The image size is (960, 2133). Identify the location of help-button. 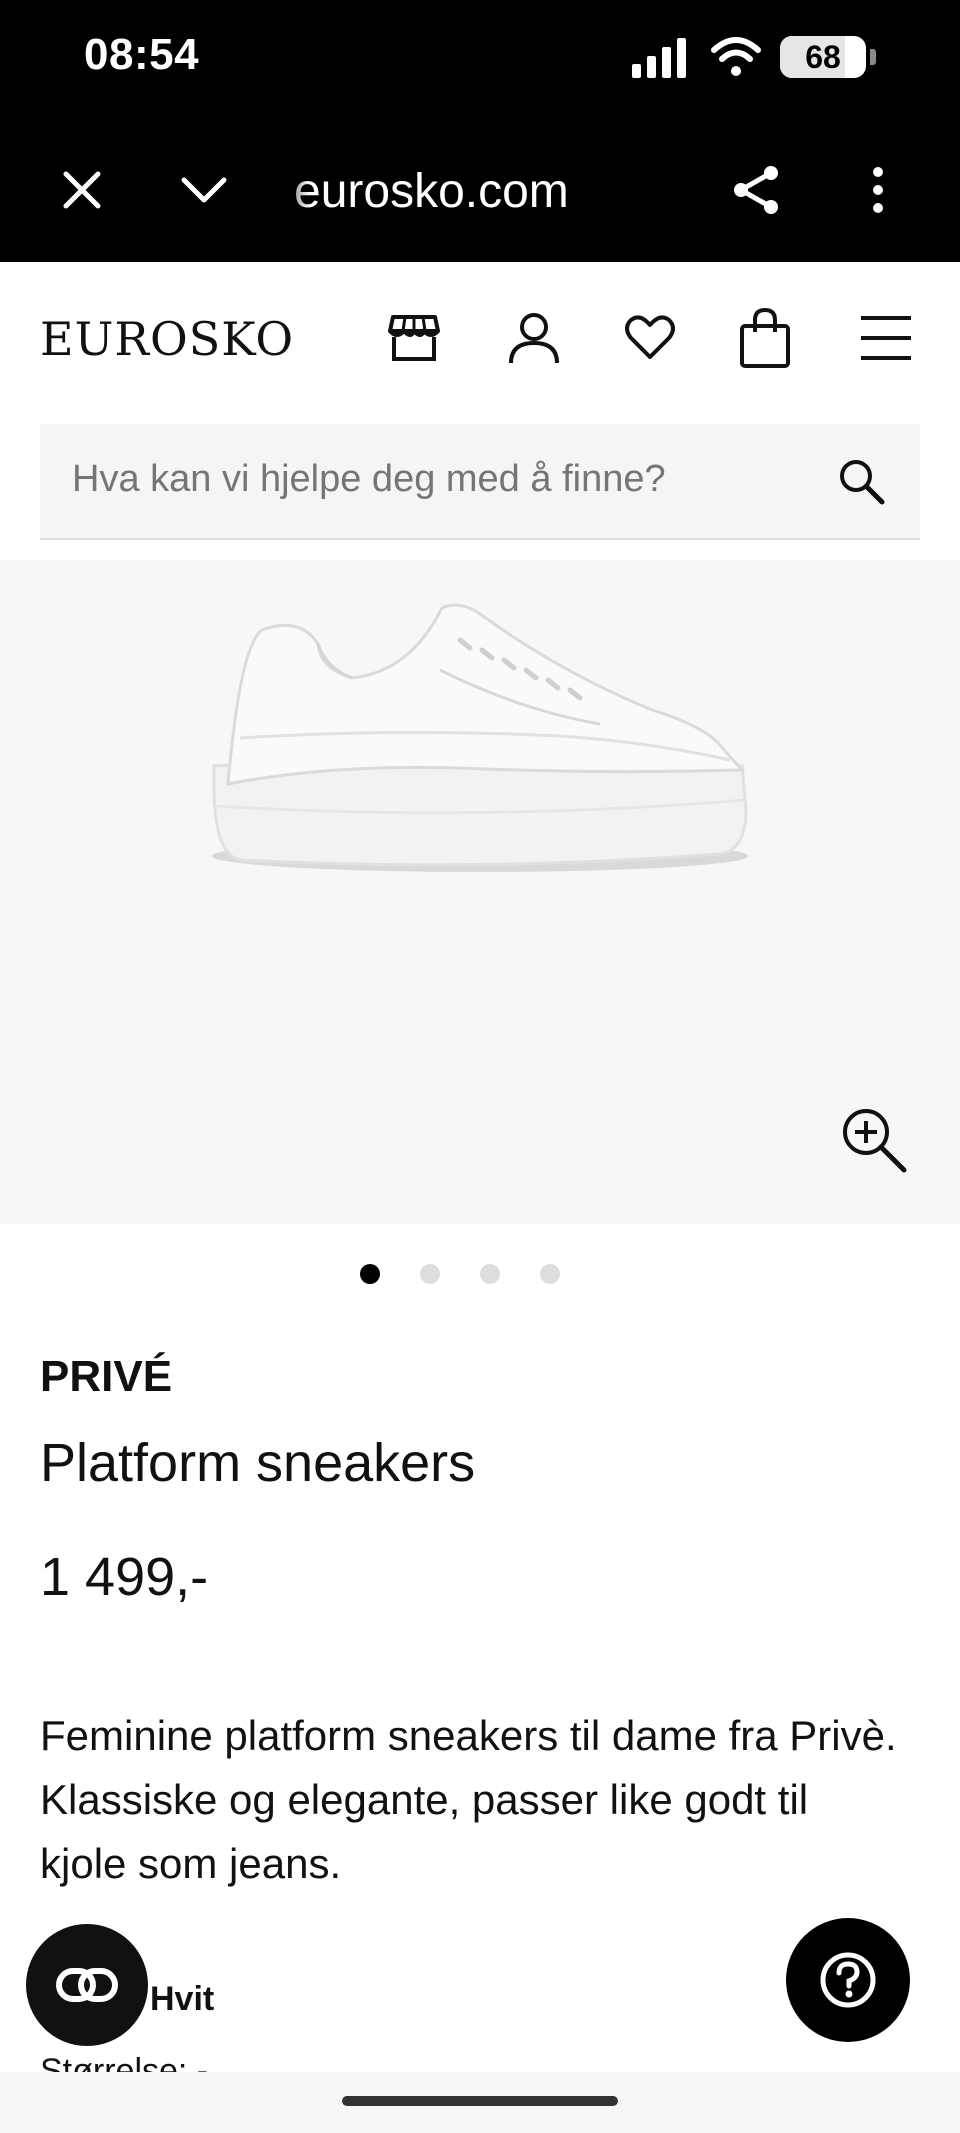
(848, 1980).